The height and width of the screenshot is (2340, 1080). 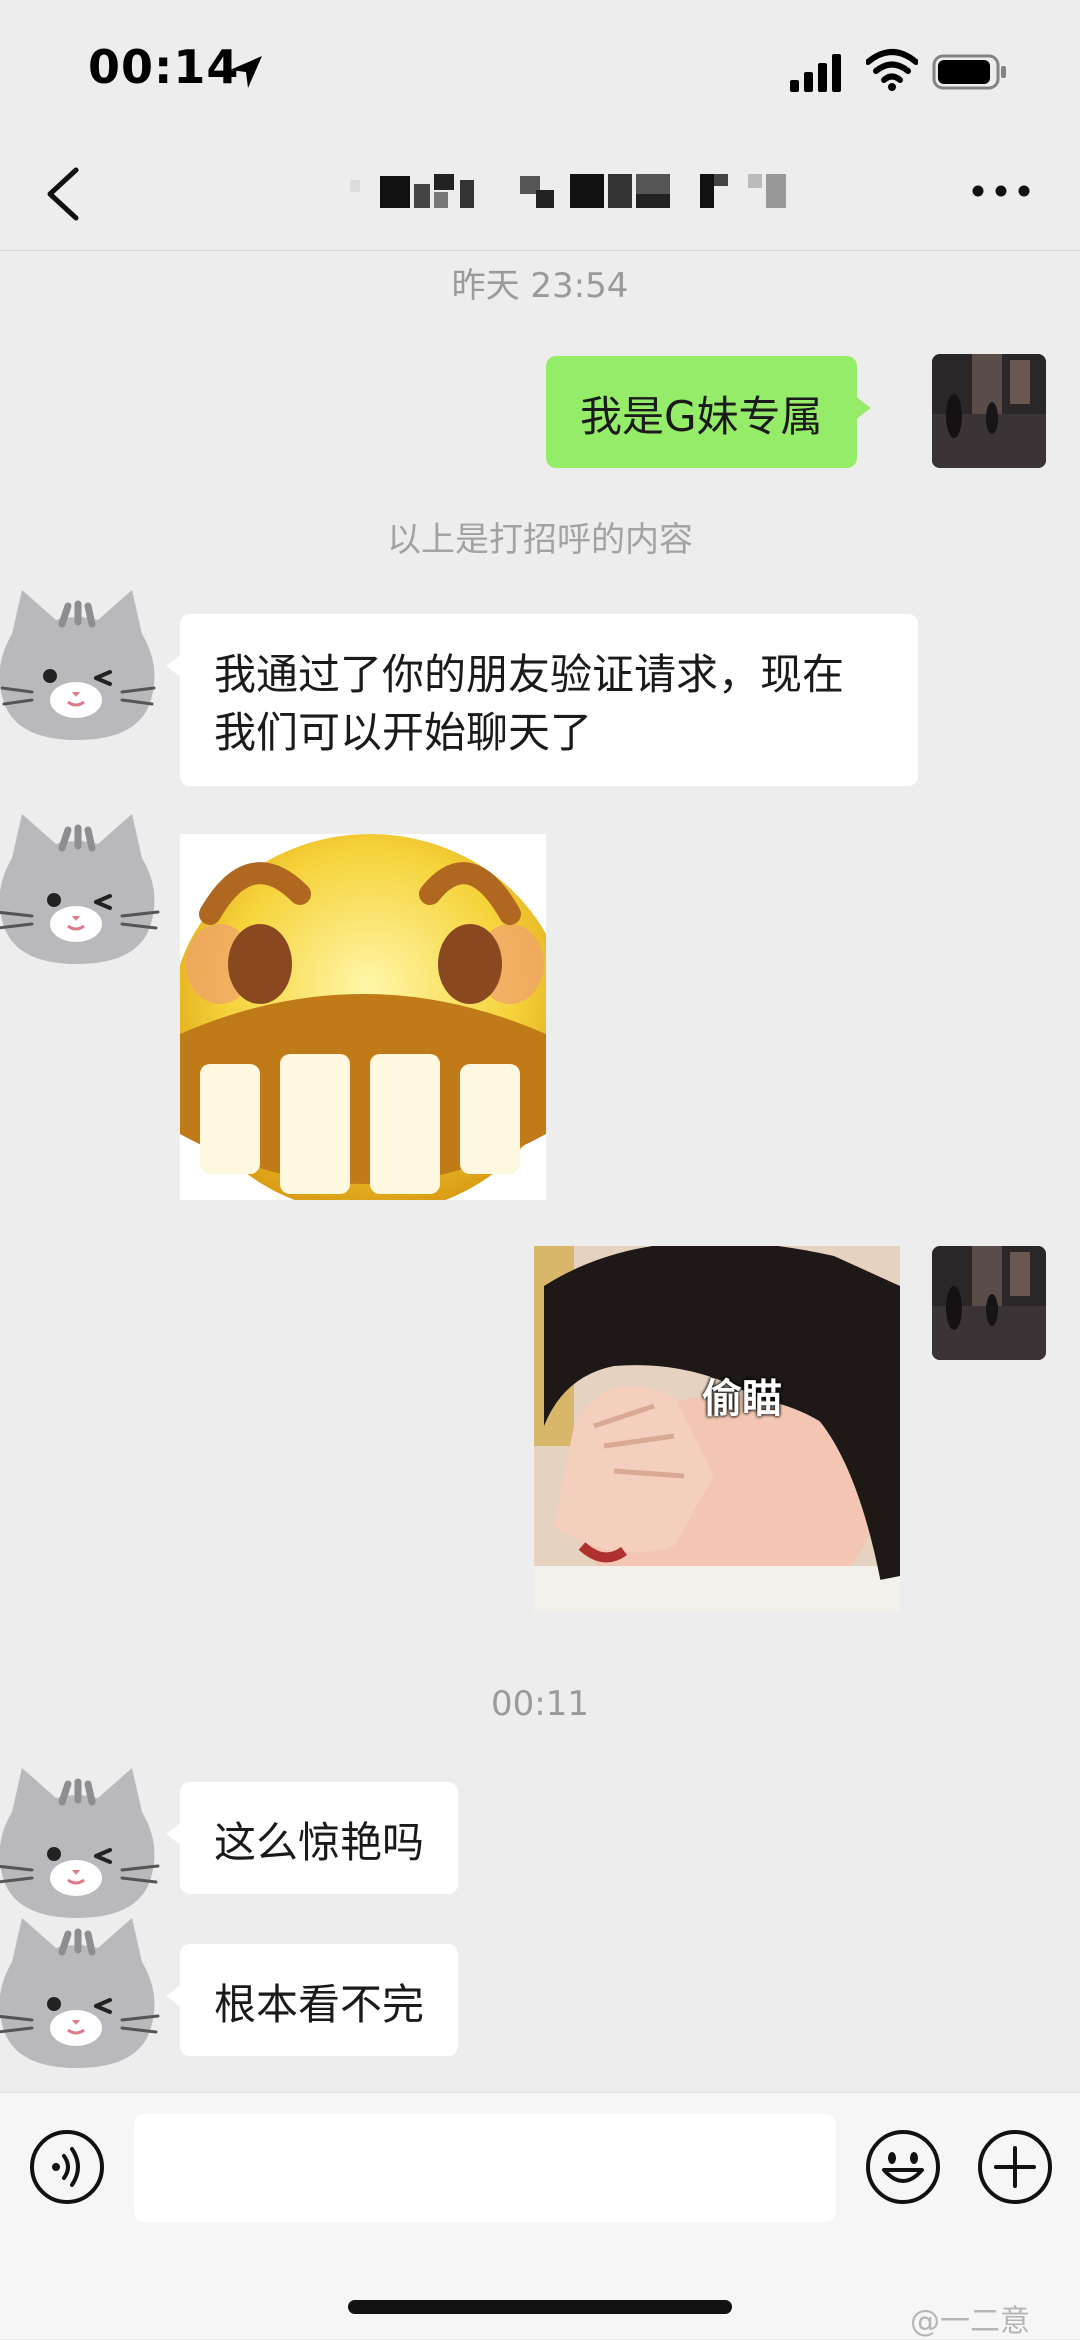 I want to click on plus-icon, so click(x=1015, y=2167).